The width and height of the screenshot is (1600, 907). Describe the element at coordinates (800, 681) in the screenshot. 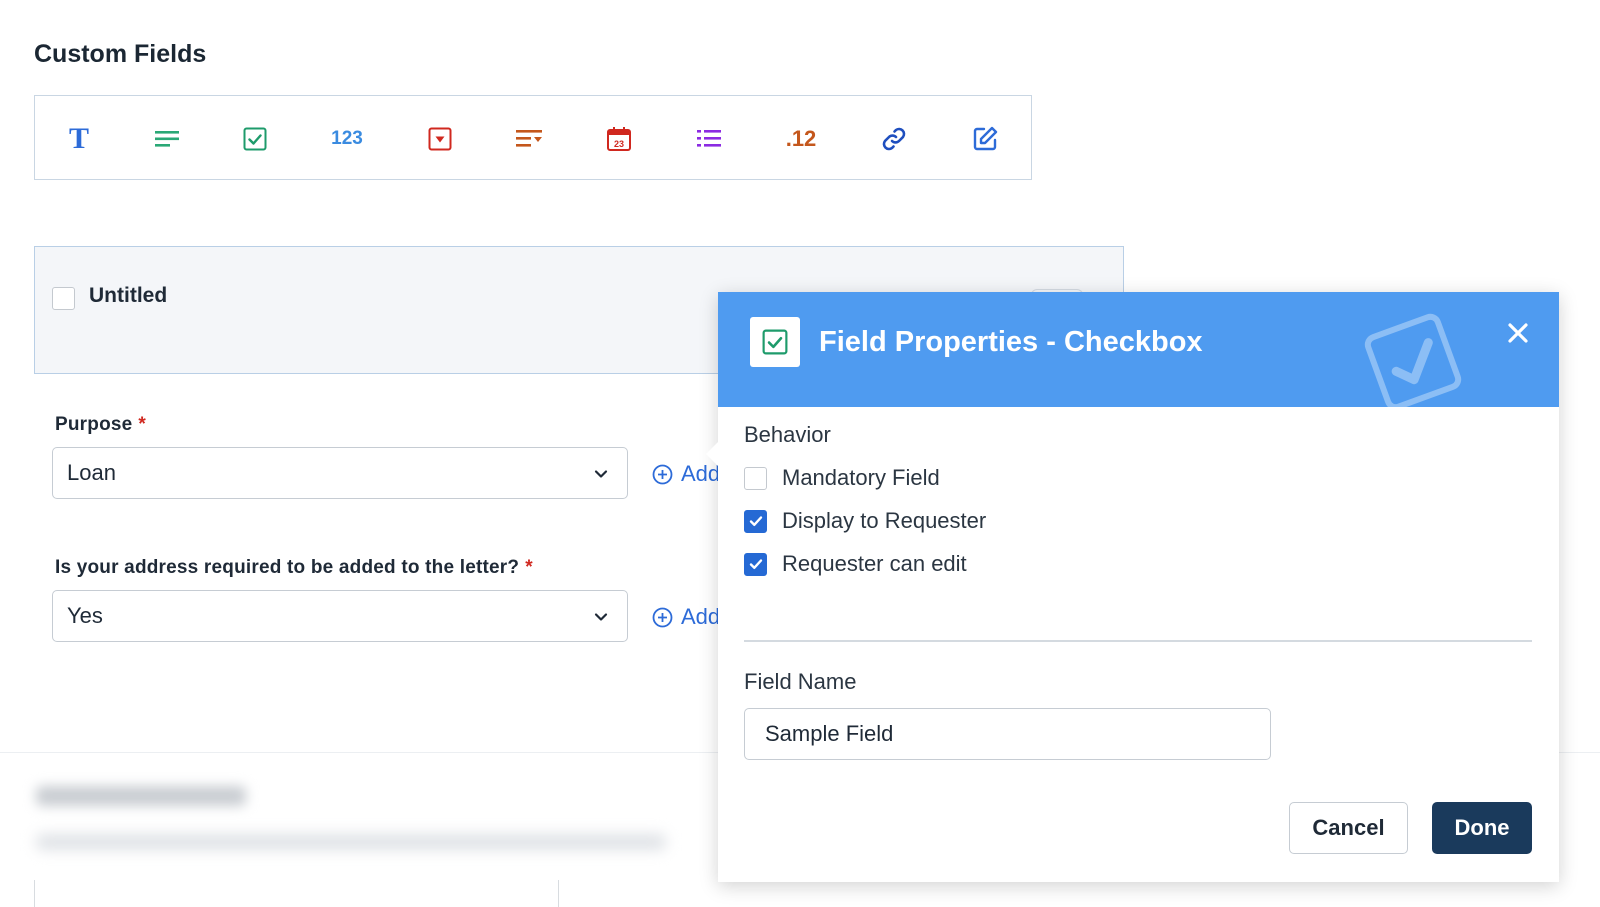

I see `field-name-label: Field Name` at that location.